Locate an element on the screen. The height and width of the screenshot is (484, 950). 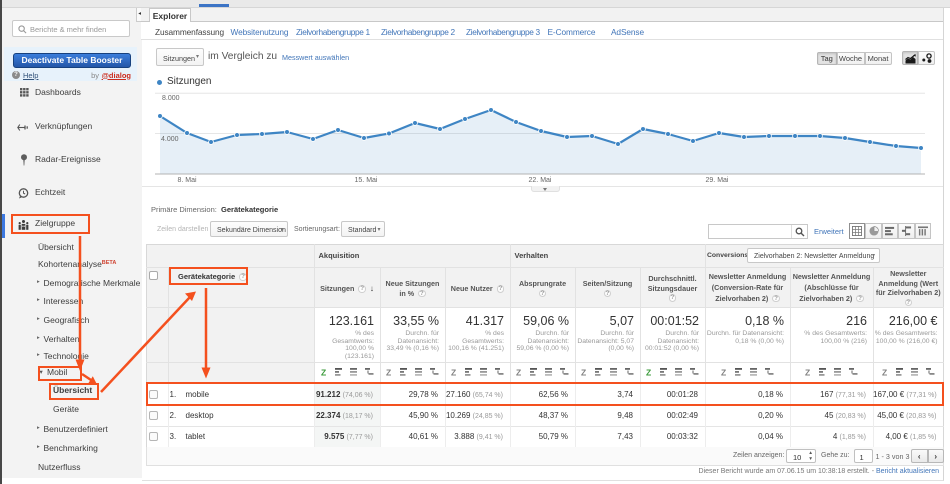
svg-text: 8. Mai is located at coordinates (187, 180).